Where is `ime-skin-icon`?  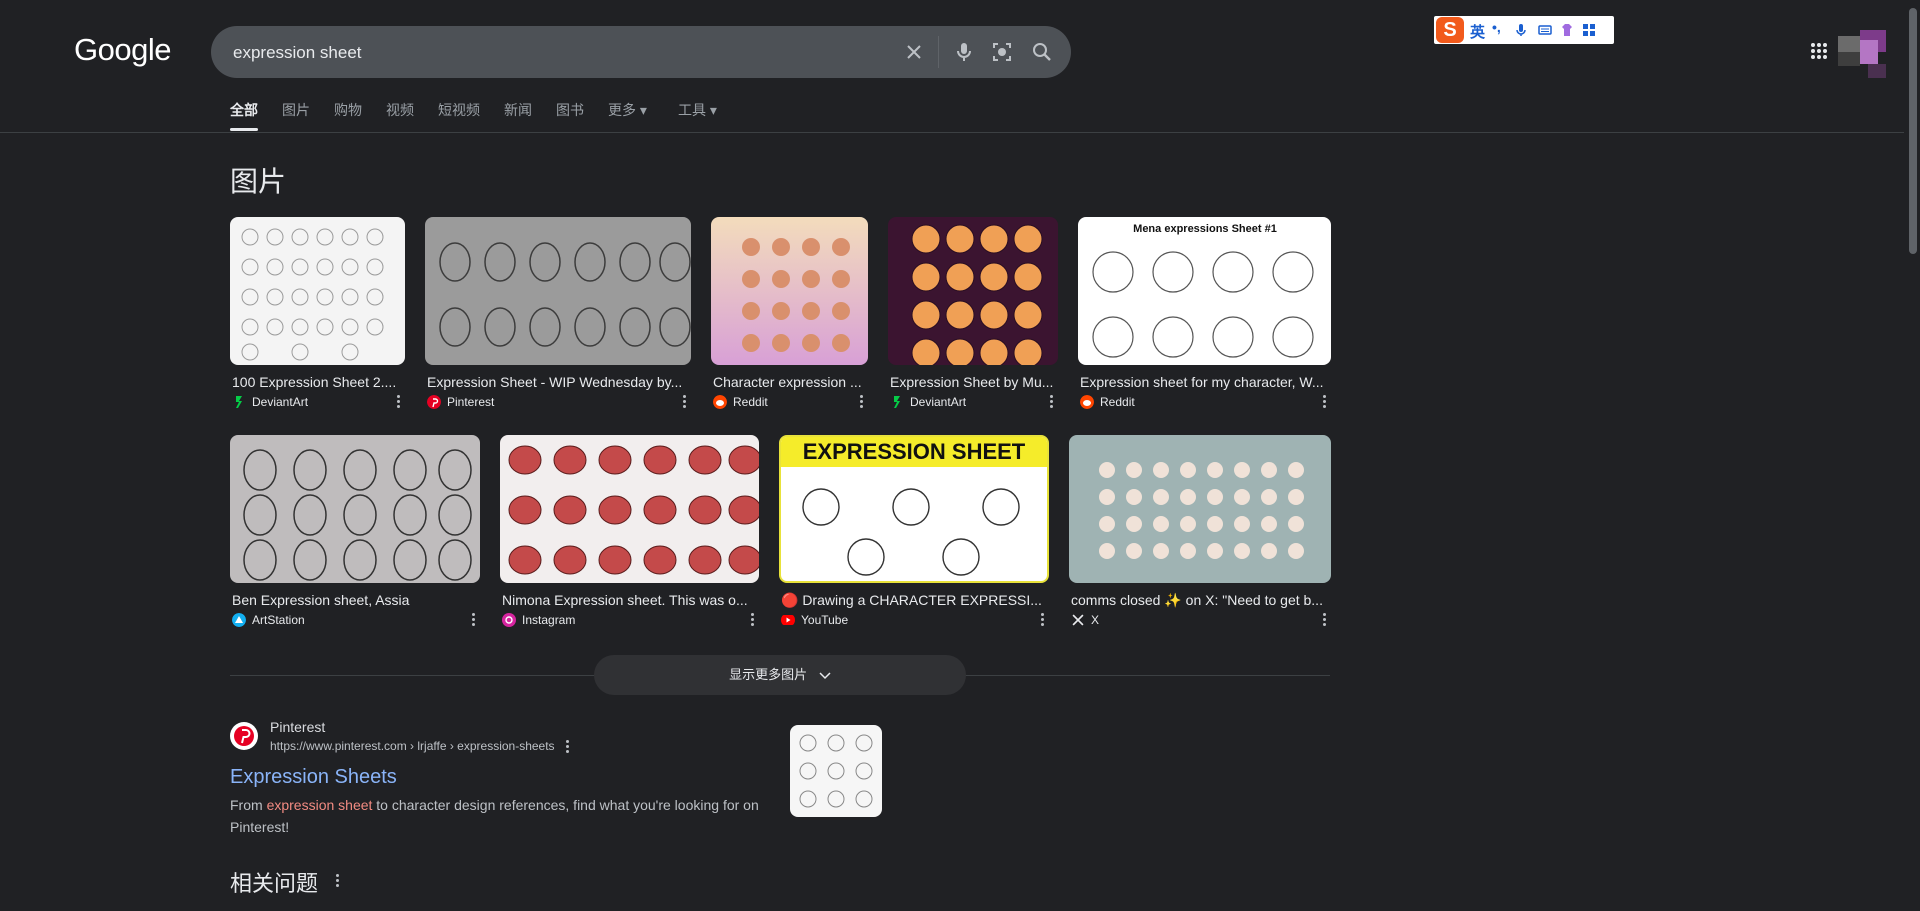
ime-skin-icon is located at coordinates (1567, 30).